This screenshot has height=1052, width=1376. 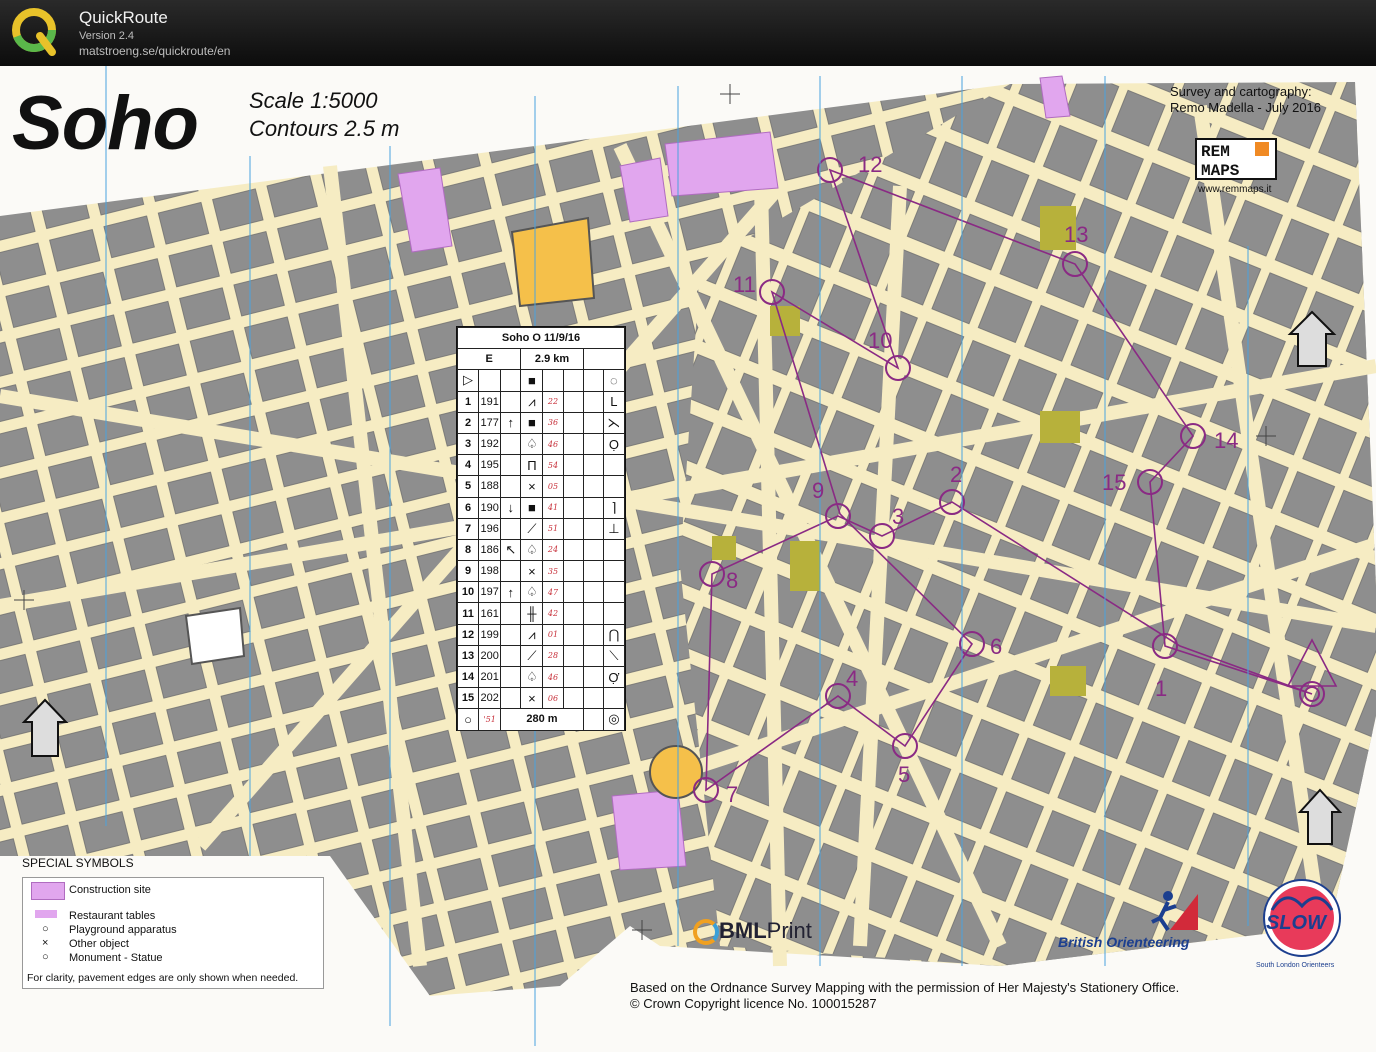 I want to click on cd-split-time: 05, so click(x=553, y=486).